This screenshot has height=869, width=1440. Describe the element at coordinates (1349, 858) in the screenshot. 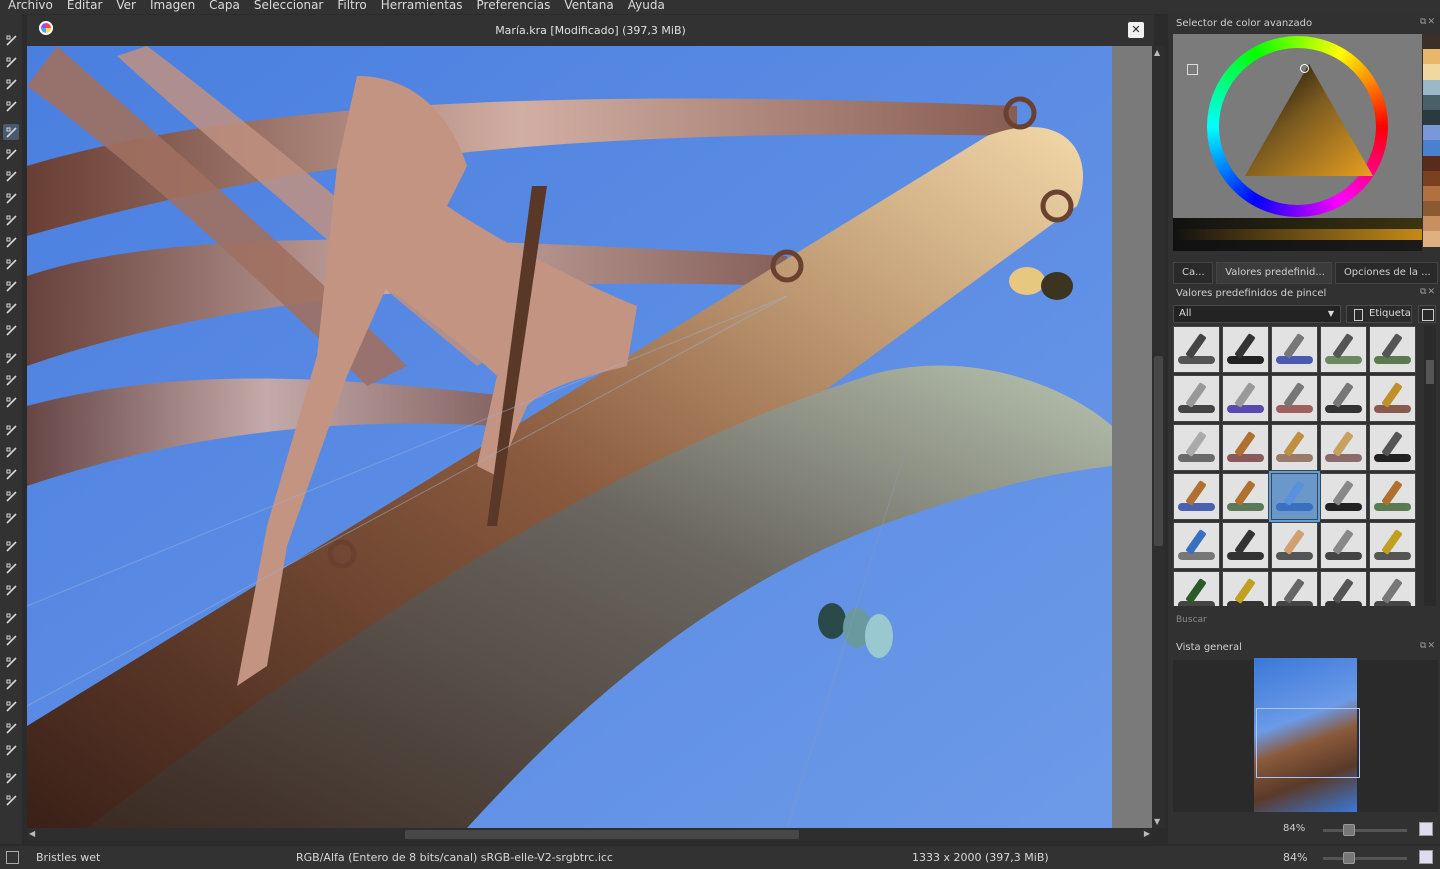

I see `zoom-handle` at that location.